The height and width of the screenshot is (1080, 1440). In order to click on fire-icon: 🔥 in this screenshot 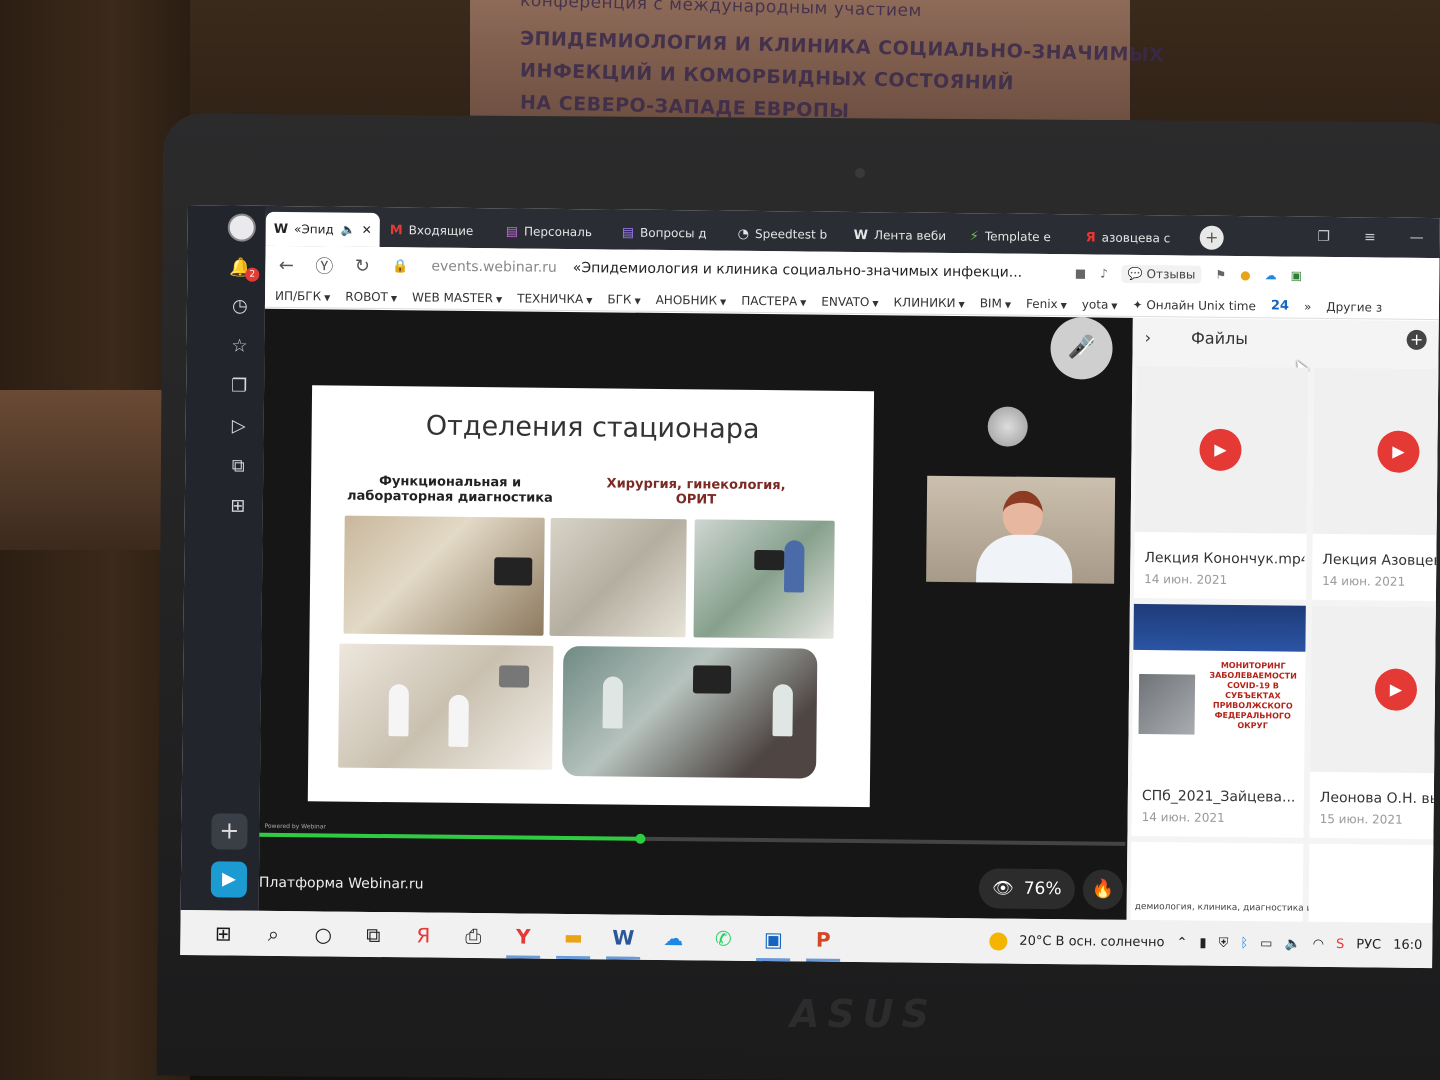, I will do `click(1103, 889)`.